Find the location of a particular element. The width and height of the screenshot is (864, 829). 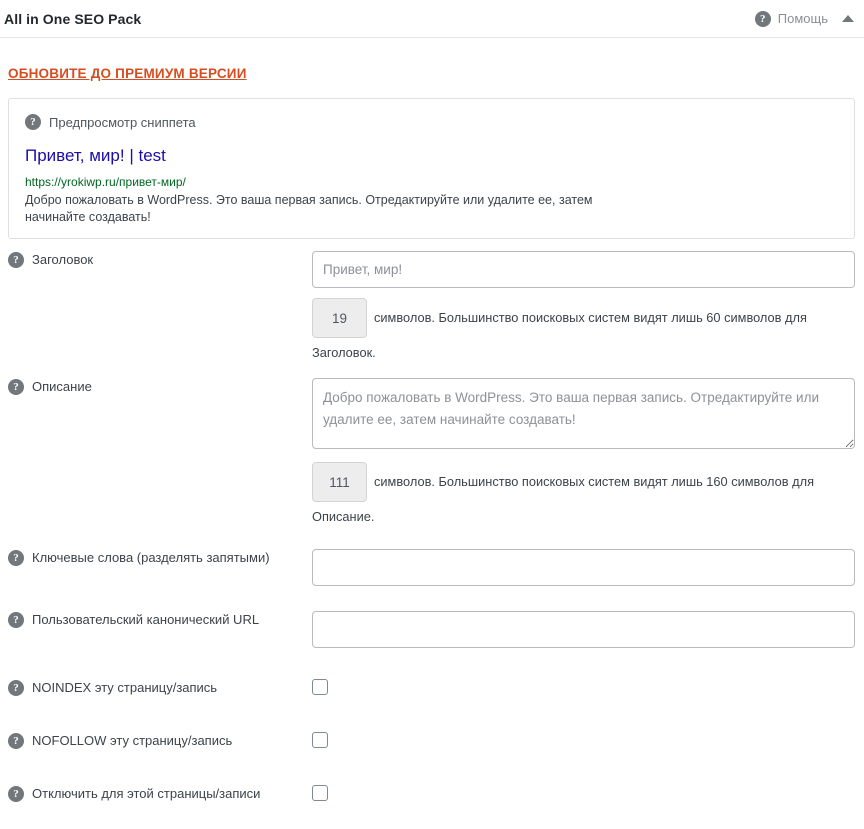

canonical-url-input is located at coordinates (583, 629).